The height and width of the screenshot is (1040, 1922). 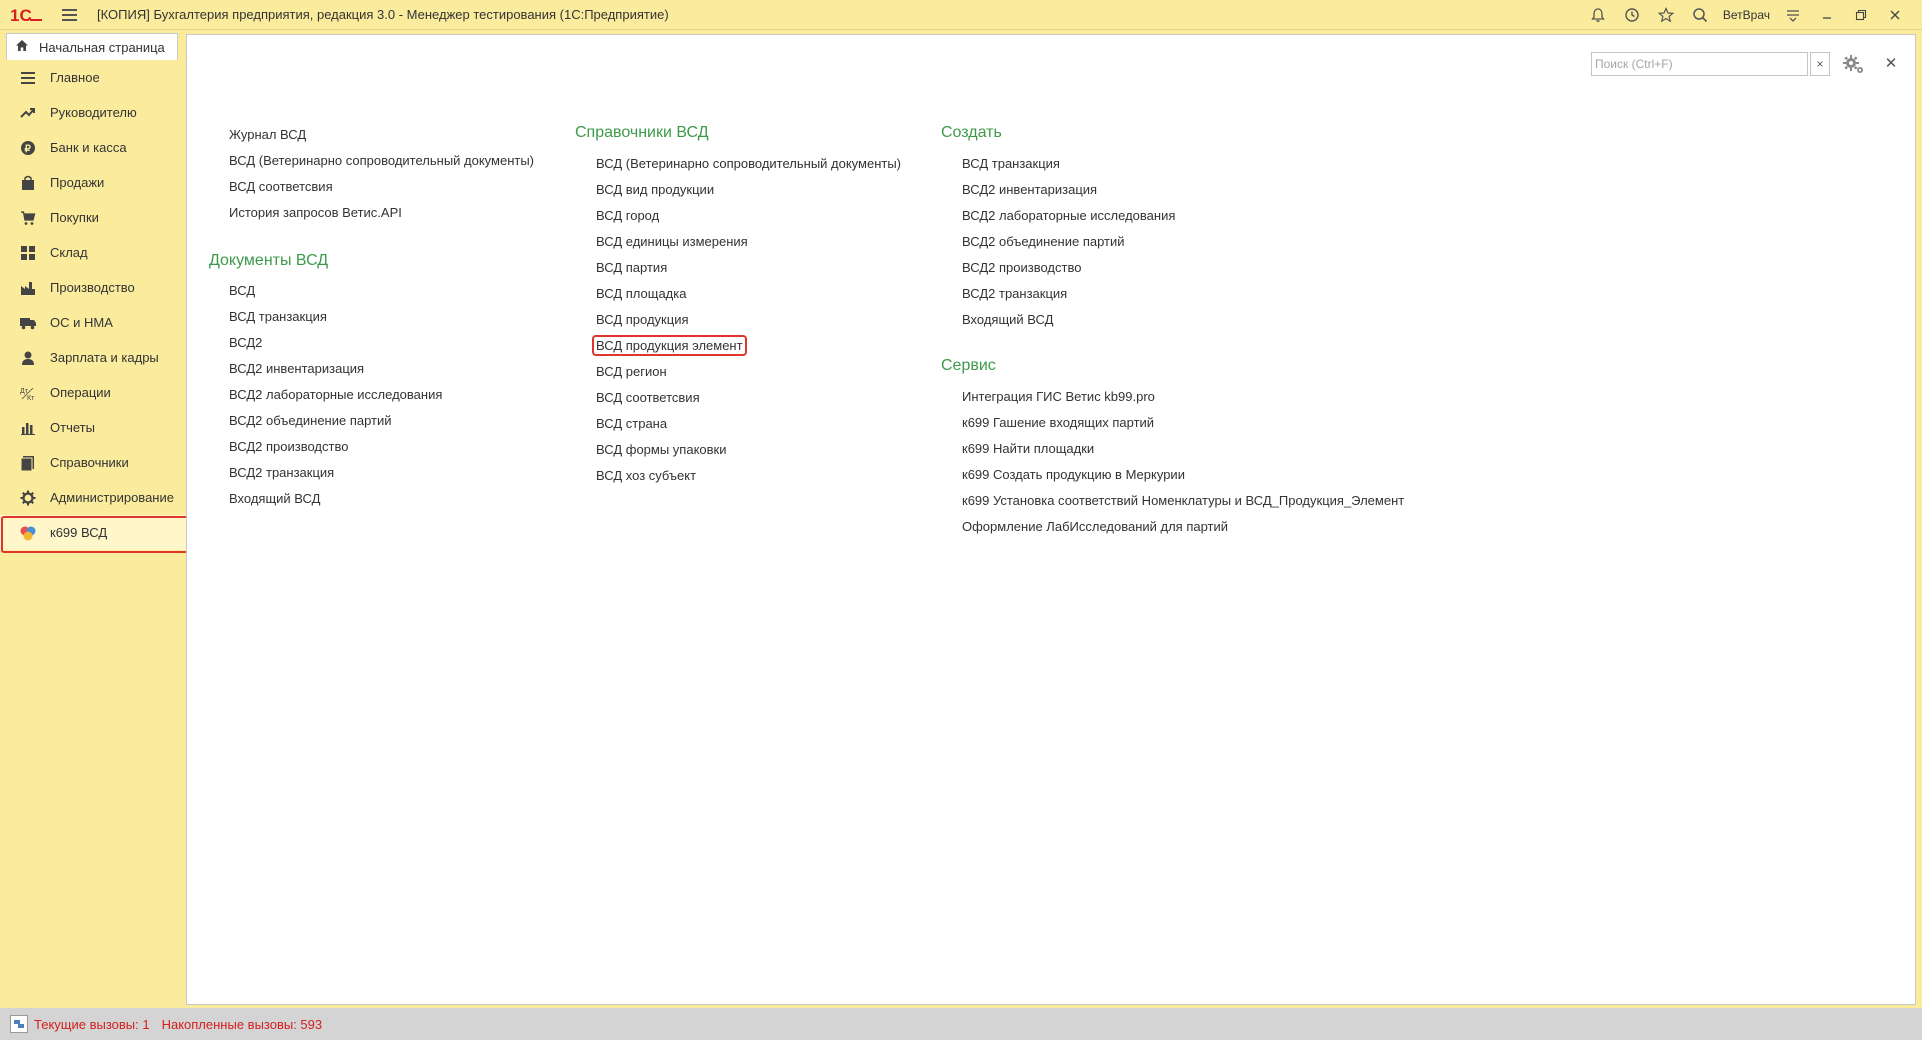 What do you see at coordinates (93, 77) in the screenshot?
I see `sidebar-item-main: Главное` at bounding box center [93, 77].